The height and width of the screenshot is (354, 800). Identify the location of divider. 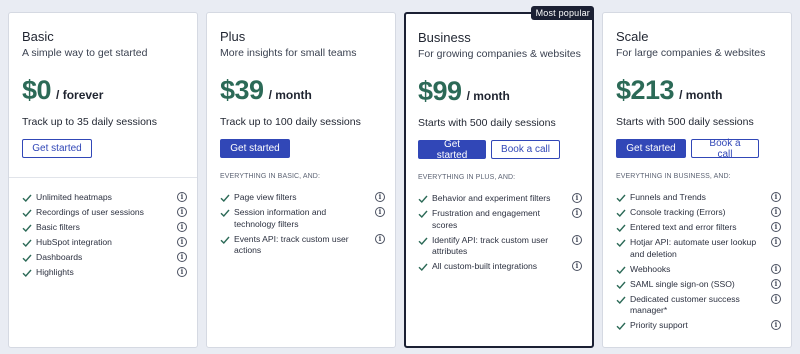
(103, 177).